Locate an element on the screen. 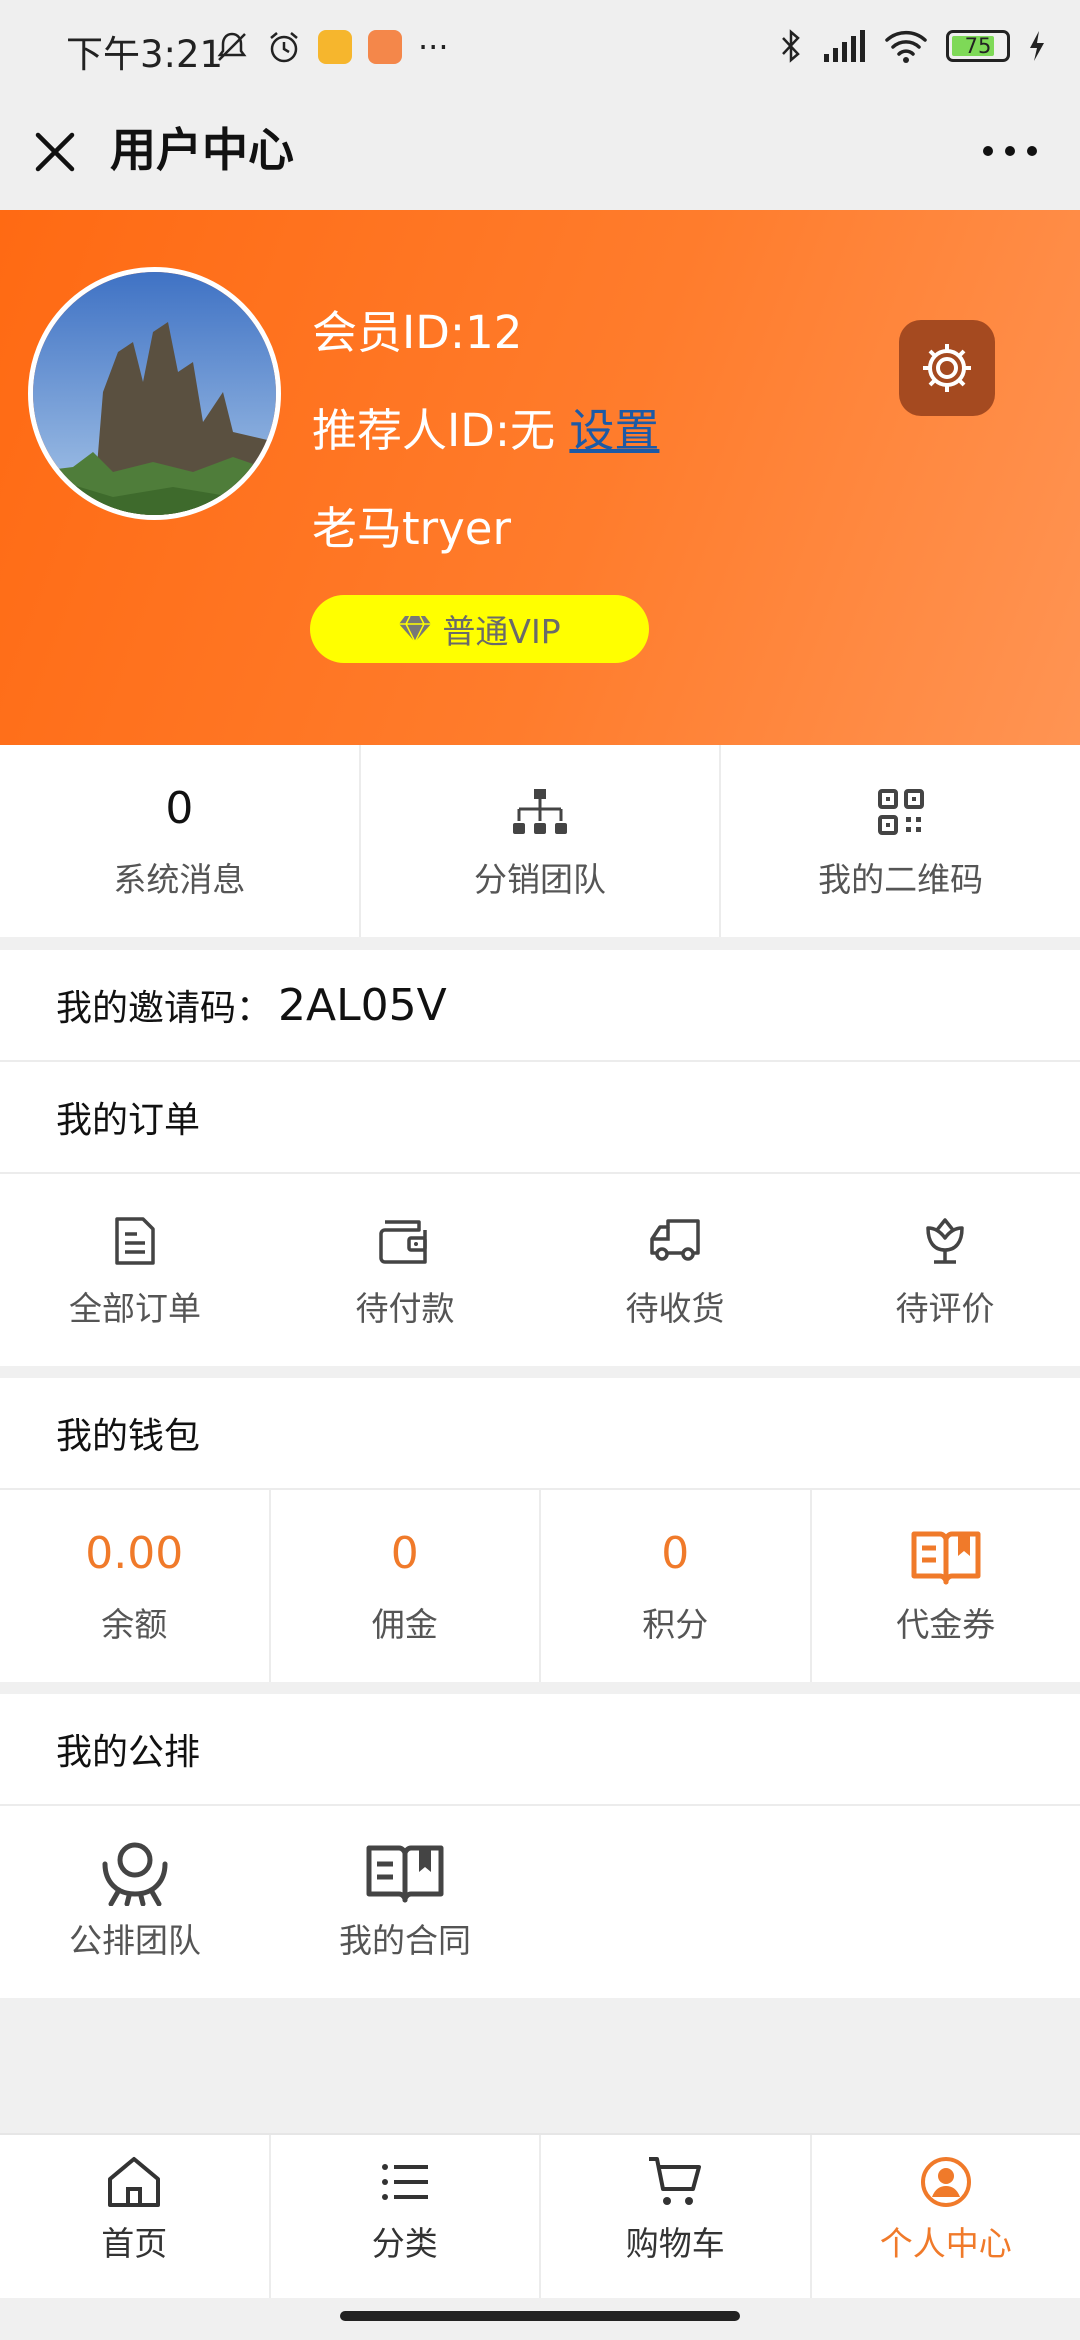  nav-bar: 用户中心 is located at coordinates (540, 152).